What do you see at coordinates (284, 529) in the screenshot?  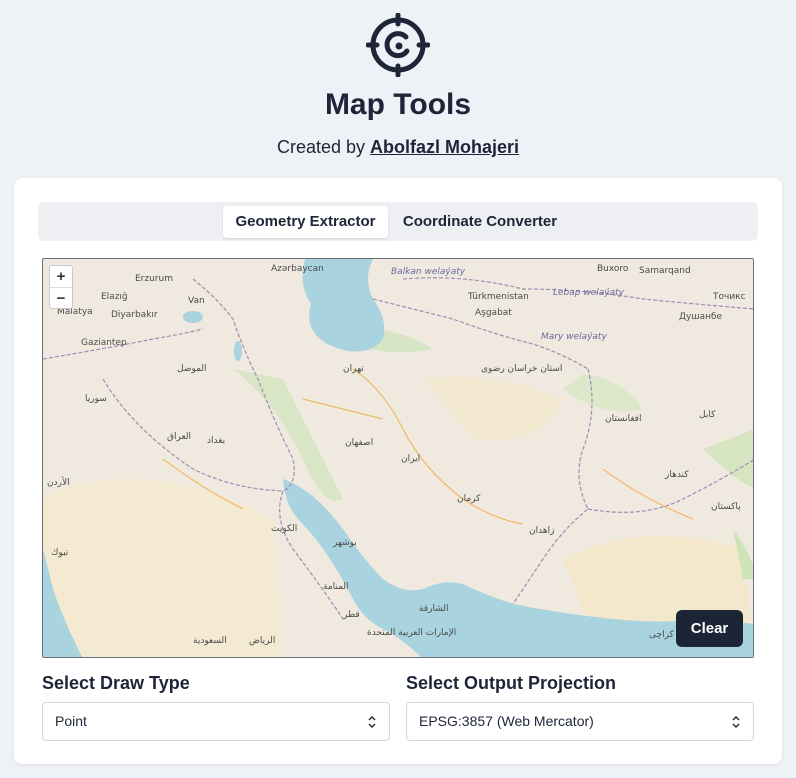 I see `map-label: الكويت` at bounding box center [284, 529].